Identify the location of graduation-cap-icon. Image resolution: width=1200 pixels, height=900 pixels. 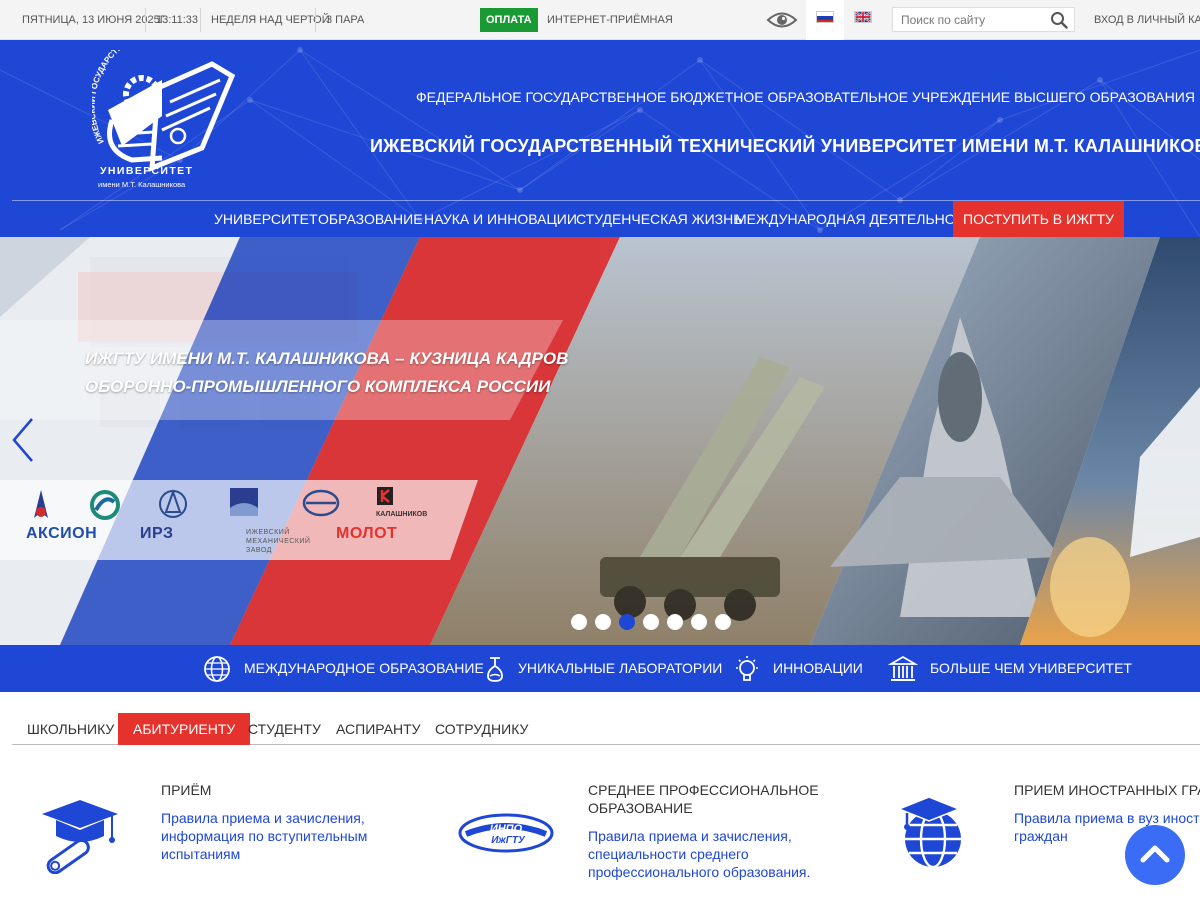
(79, 833).